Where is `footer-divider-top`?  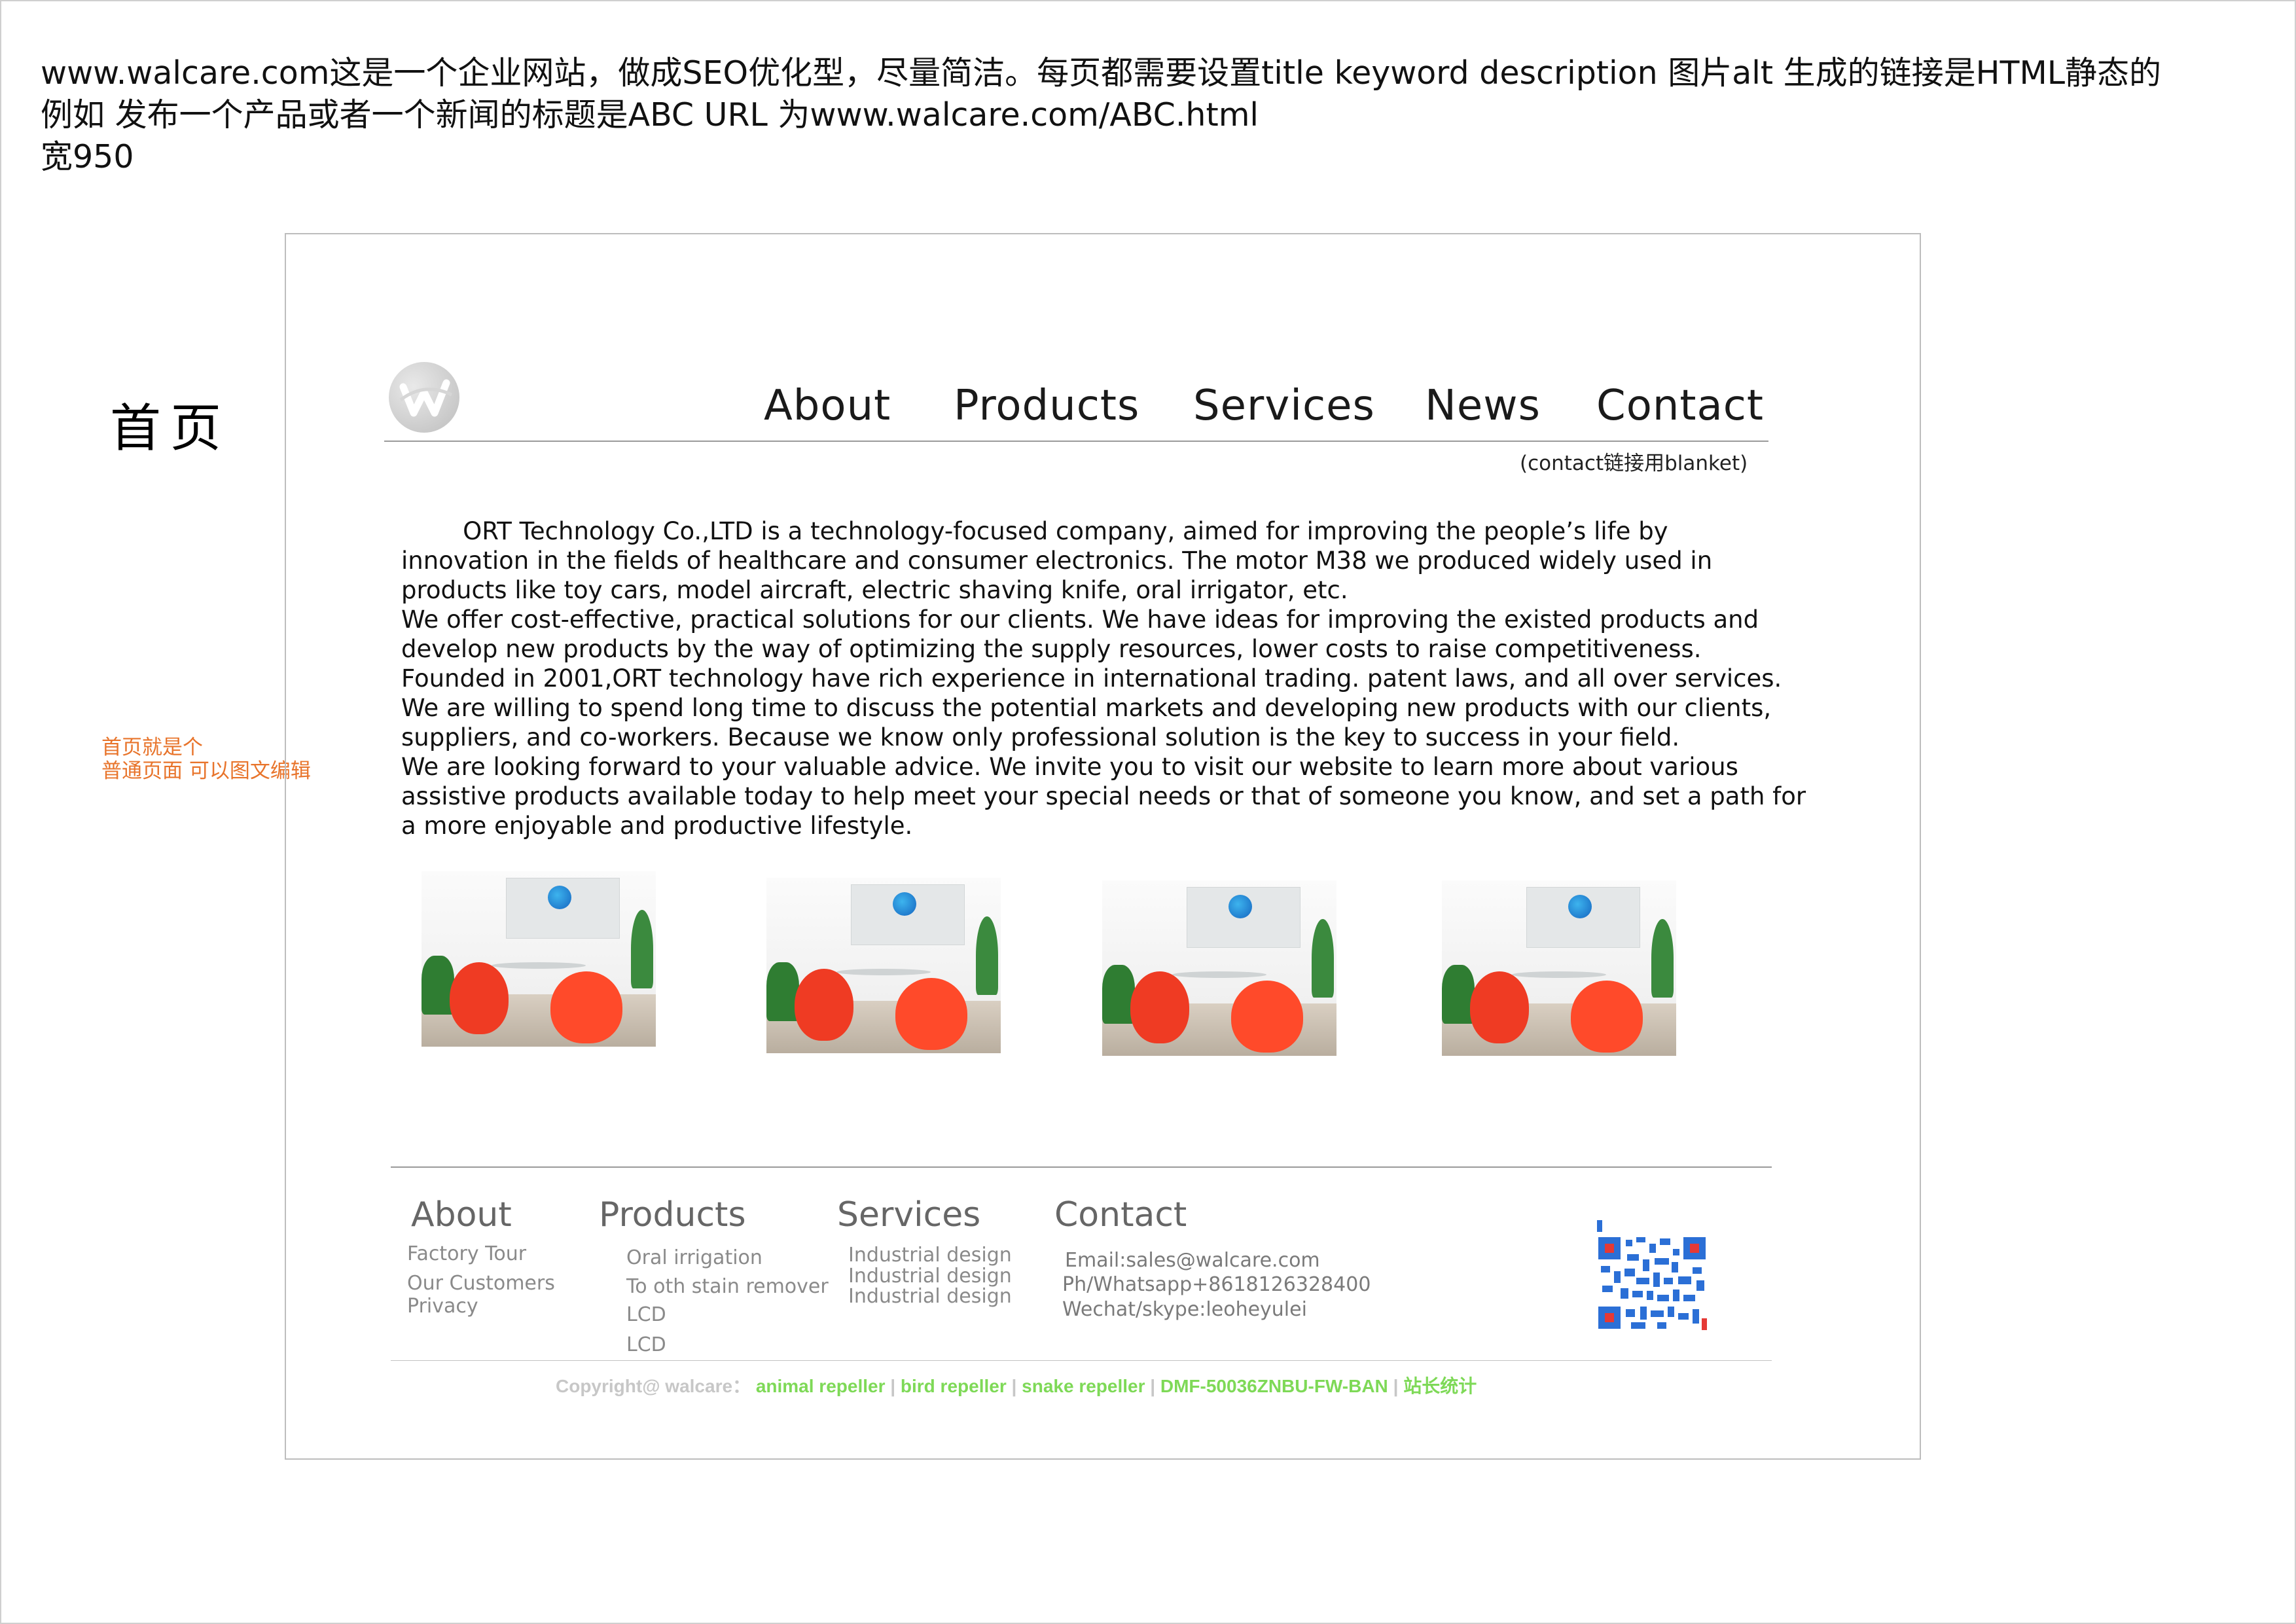 footer-divider-top is located at coordinates (1081, 1167).